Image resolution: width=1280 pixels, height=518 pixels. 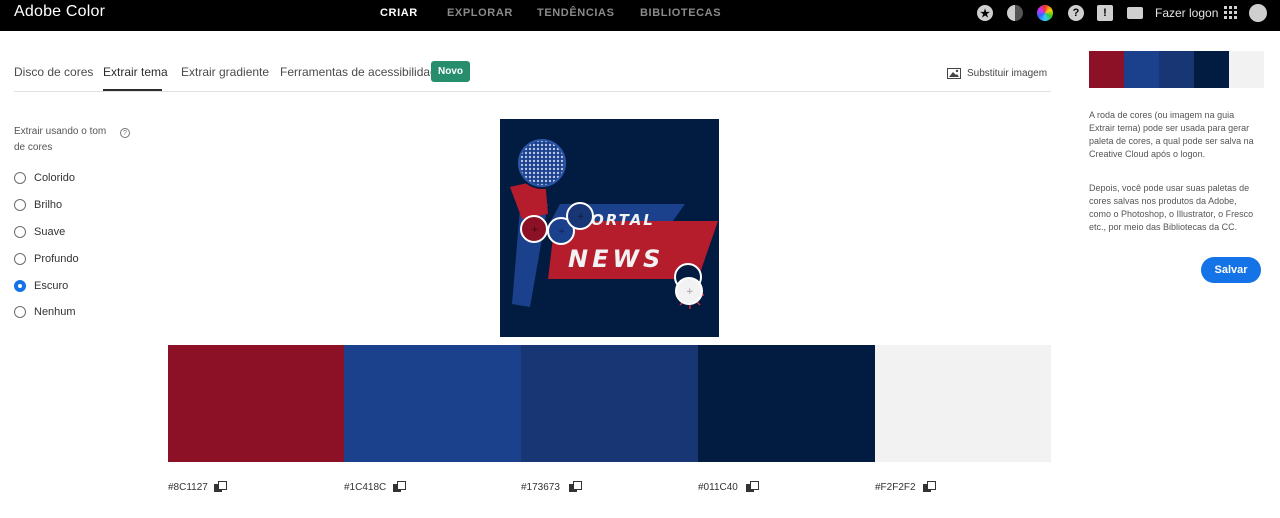 What do you see at coordinates (48, 205) in the screenshot?
I see `radio-label: Brilho` at bounding box center [48, 205].